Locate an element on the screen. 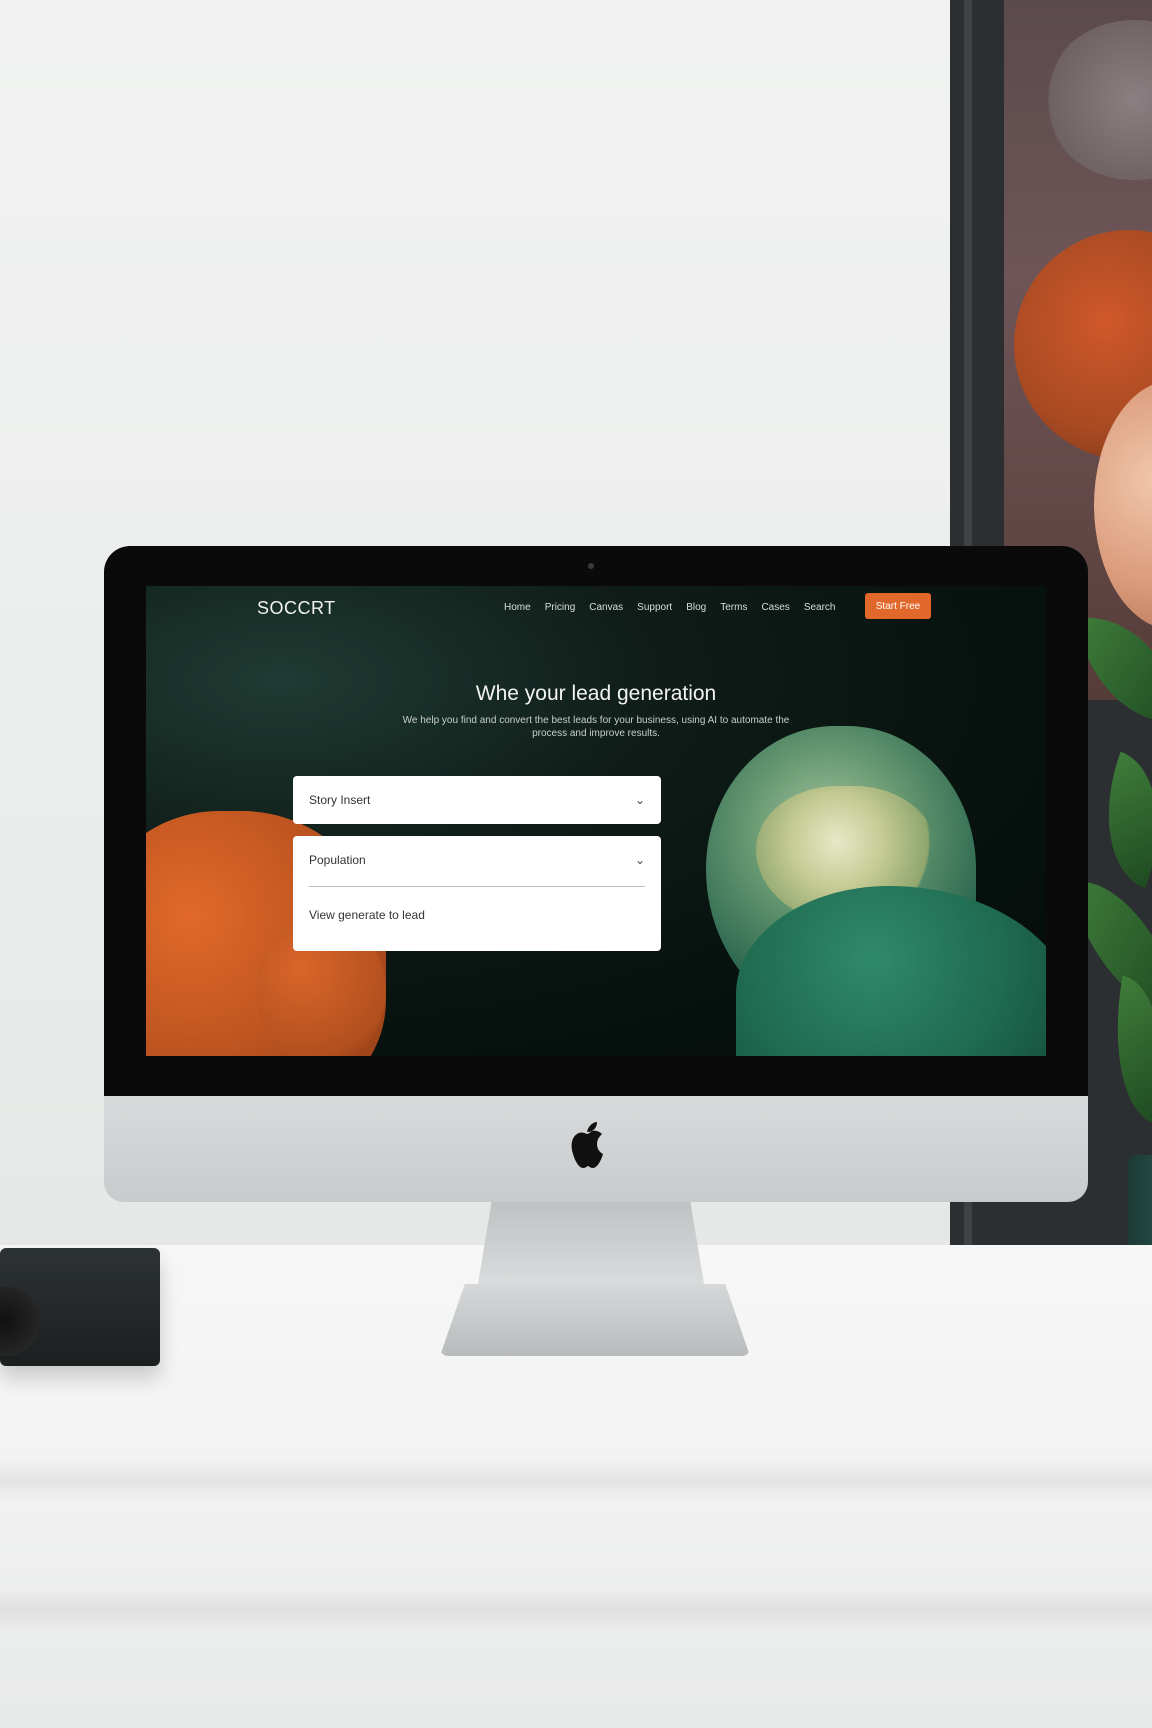 This screenshot has height=1728, width=1152. apple-logo-icon is located at coordinates (587, 1145).